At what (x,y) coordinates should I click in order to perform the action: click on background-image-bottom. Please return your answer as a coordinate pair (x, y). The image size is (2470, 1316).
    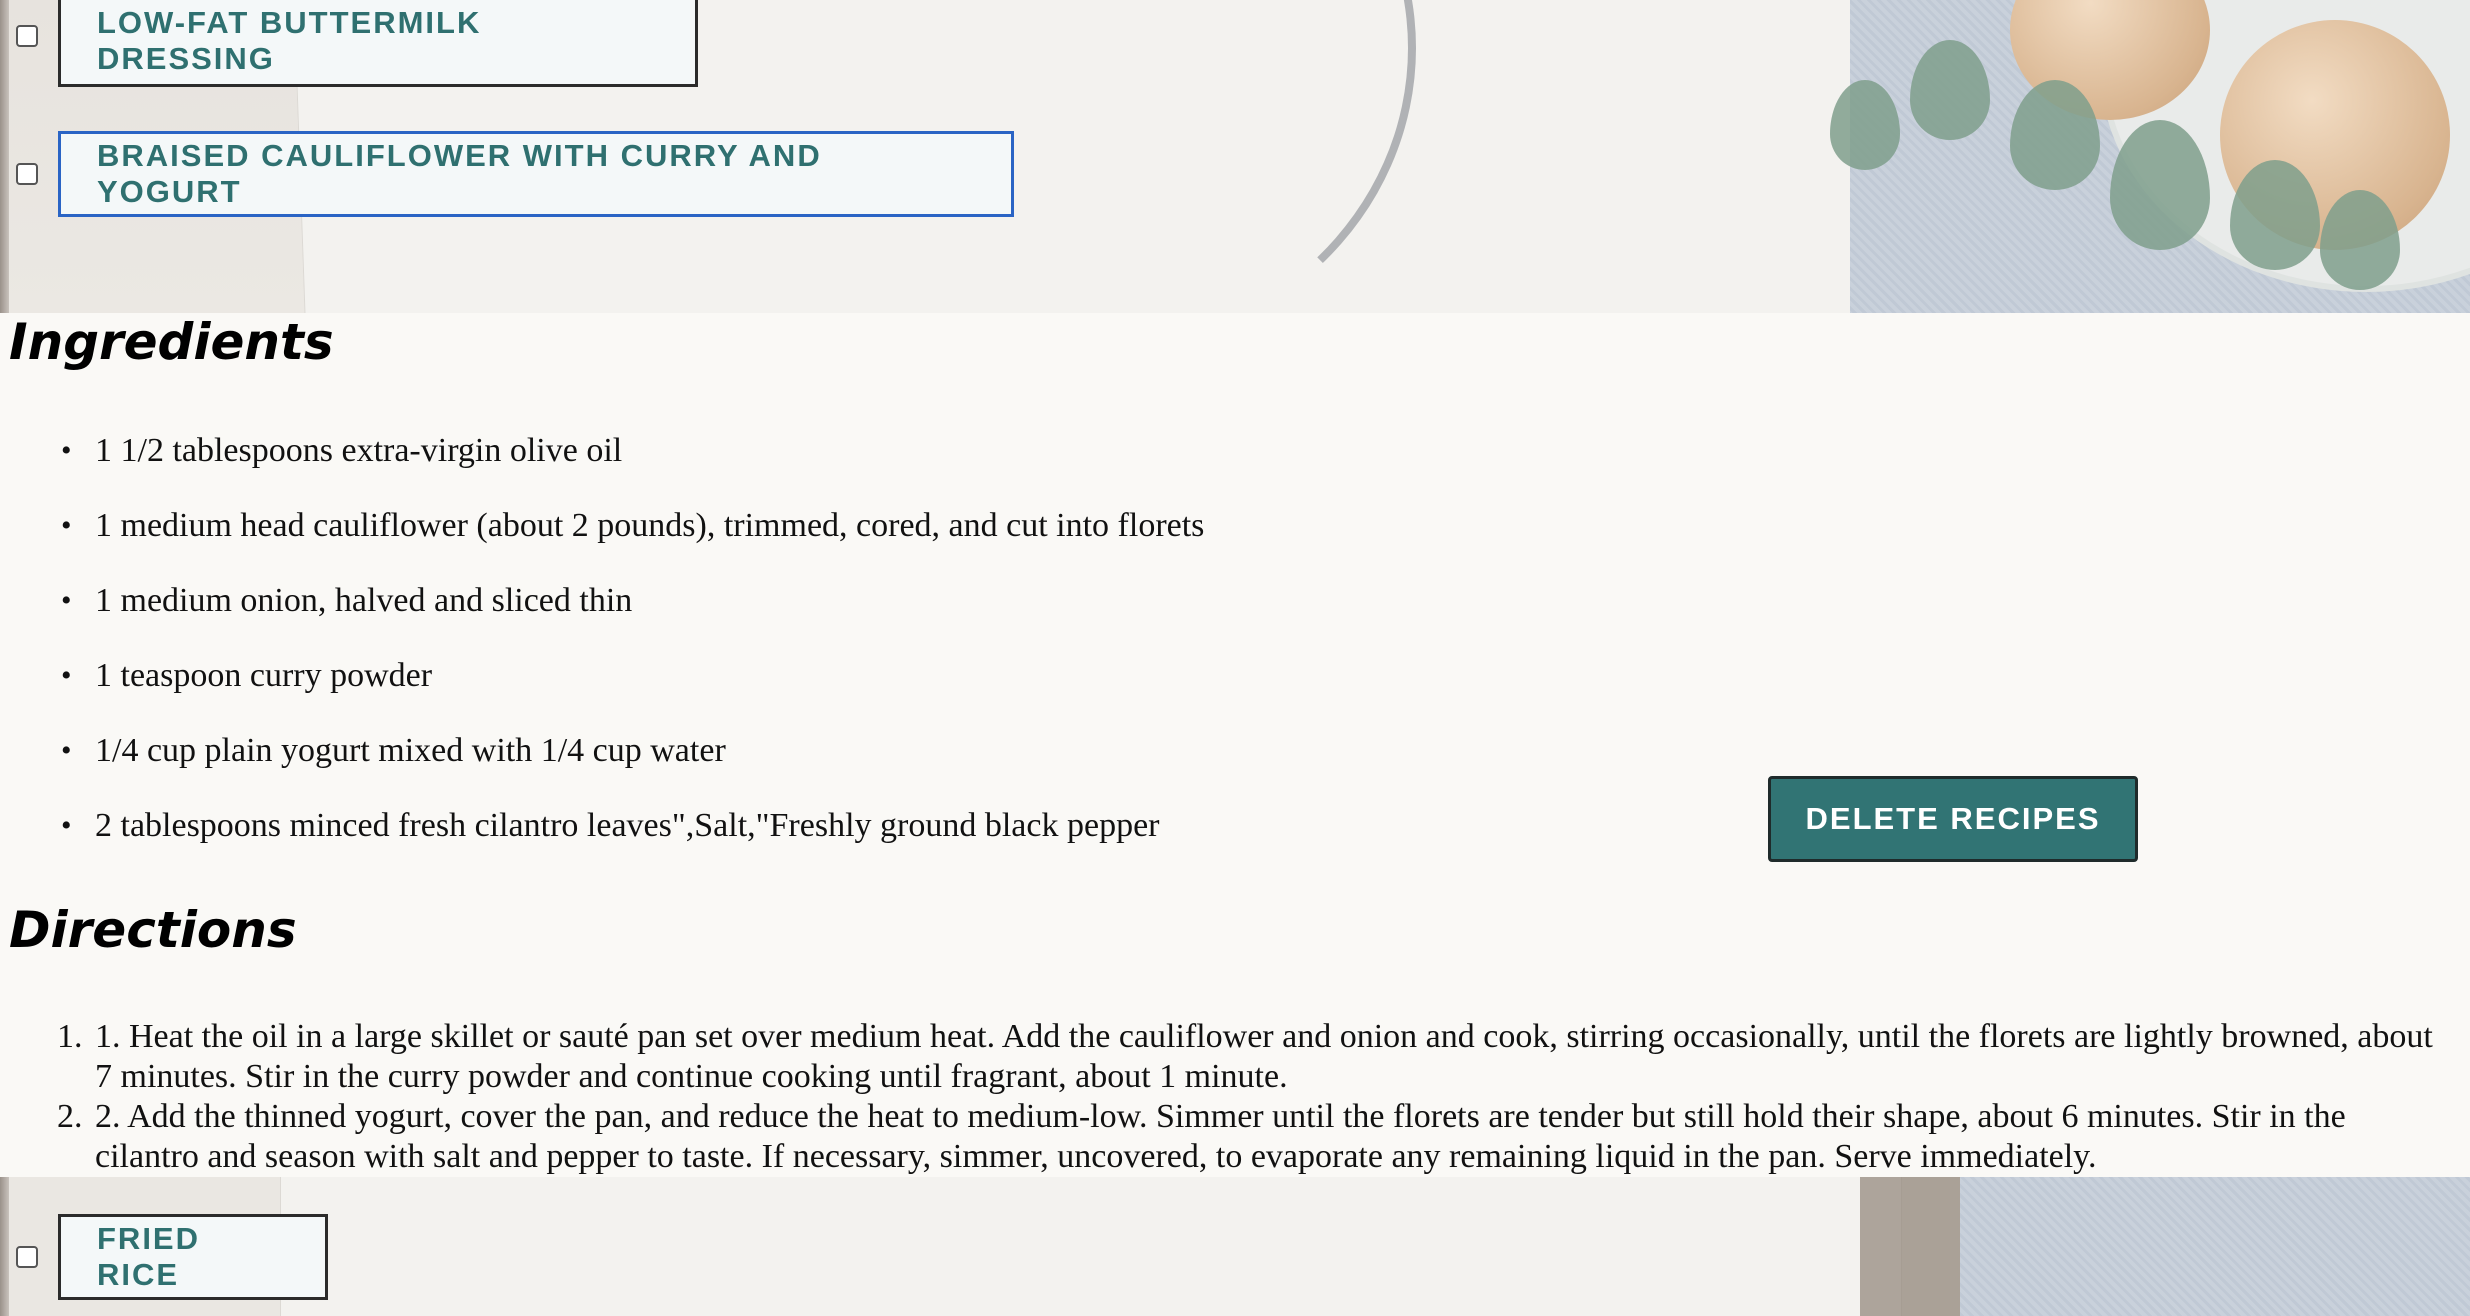
    Looking at the image, I should click on (1235, 1246).